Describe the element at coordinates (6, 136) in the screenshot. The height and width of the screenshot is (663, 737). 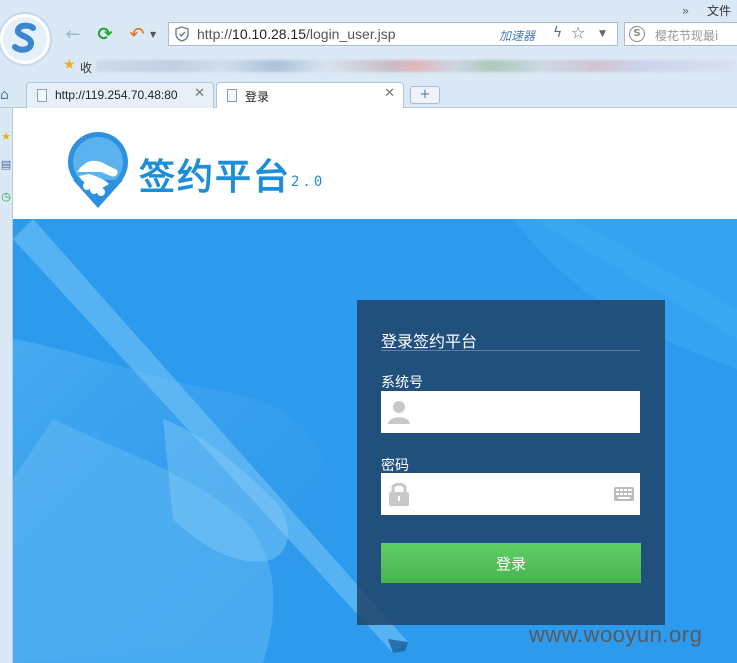
I see `favorites-sidebar-icon: ★` at that location.